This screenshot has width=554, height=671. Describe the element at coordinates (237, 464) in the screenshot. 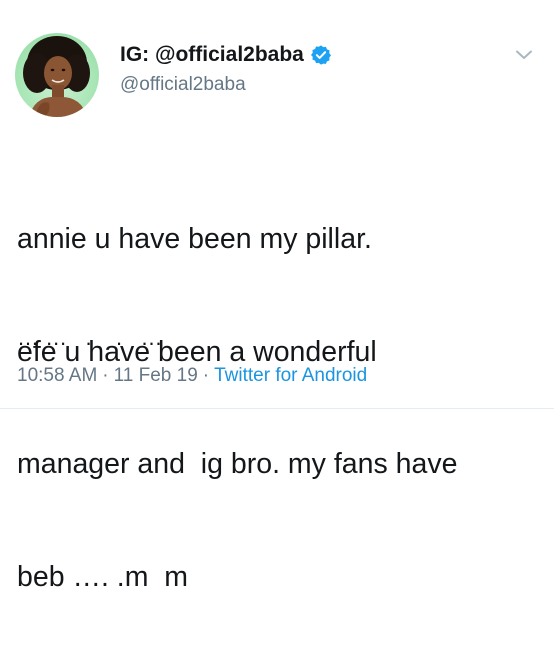

I see `tweet-text-line: manager and ig bro. my fans have` at that location.